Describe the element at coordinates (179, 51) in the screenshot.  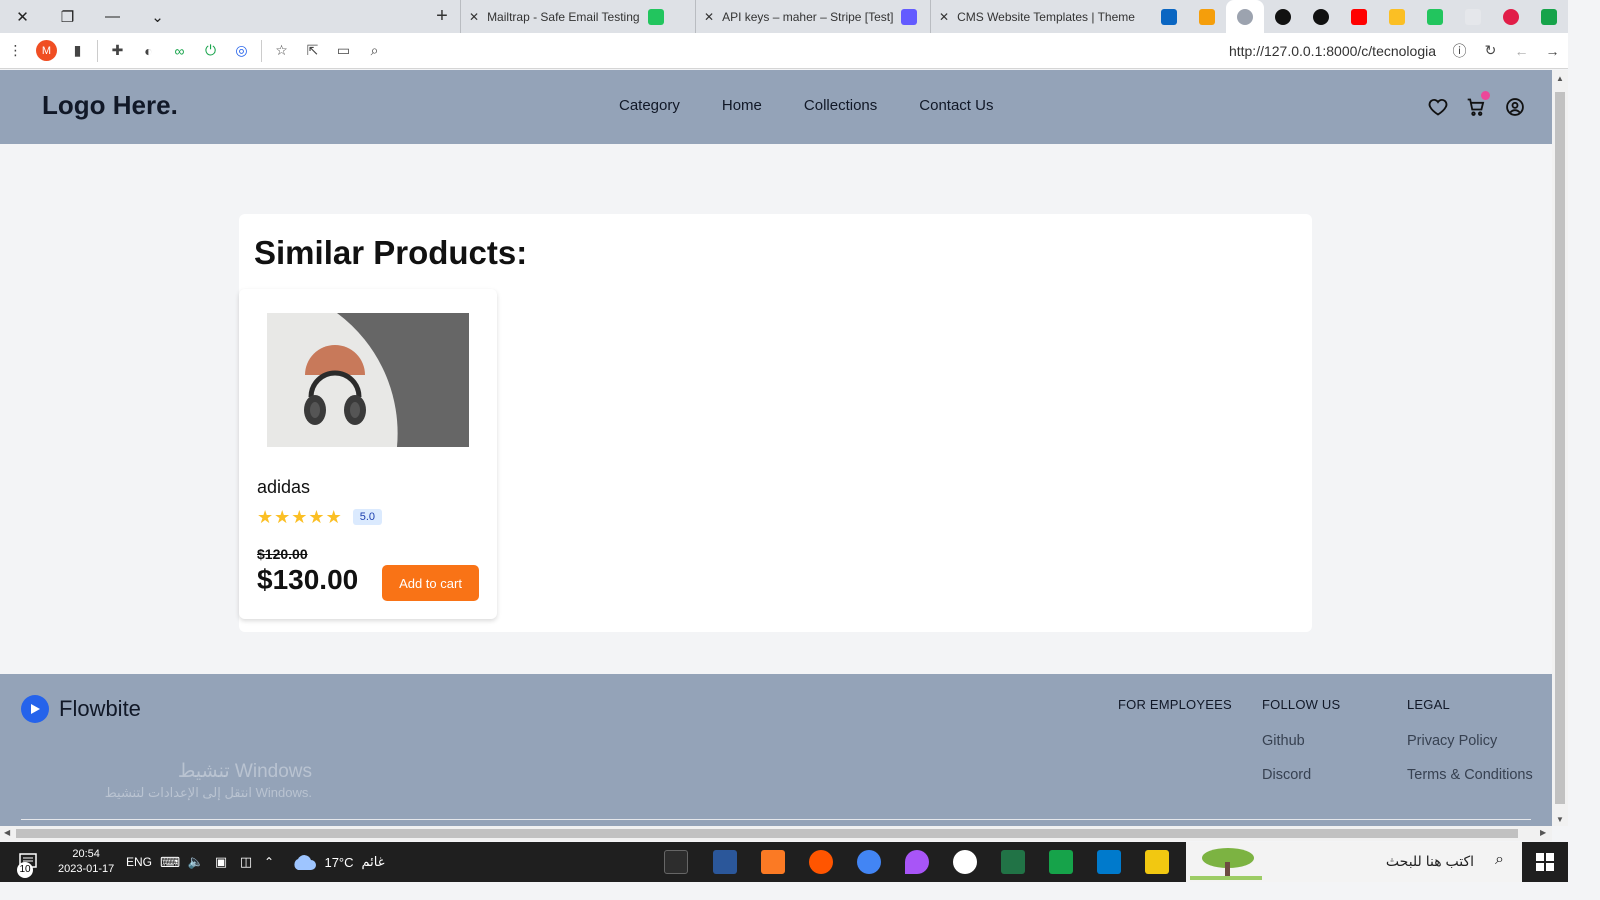
I see `extension-icon: ∞` at that location.